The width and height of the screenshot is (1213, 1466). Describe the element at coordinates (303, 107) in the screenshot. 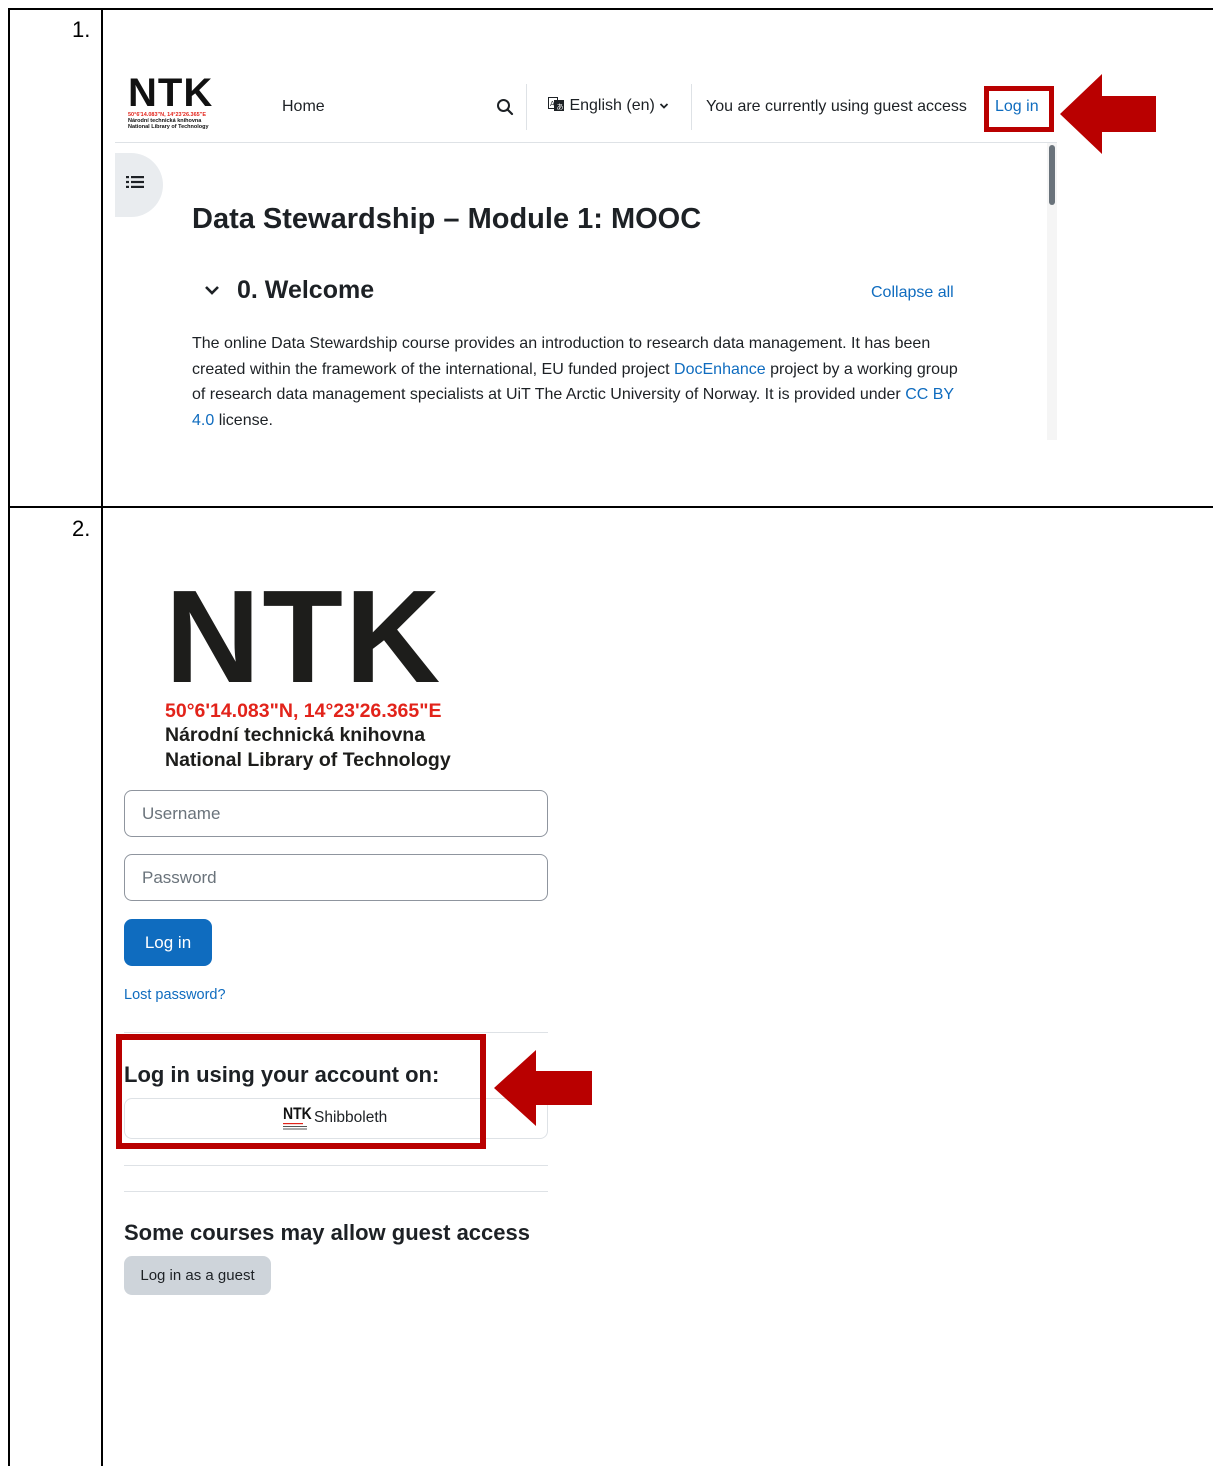

I see `nav-home-link: Home` at that location.